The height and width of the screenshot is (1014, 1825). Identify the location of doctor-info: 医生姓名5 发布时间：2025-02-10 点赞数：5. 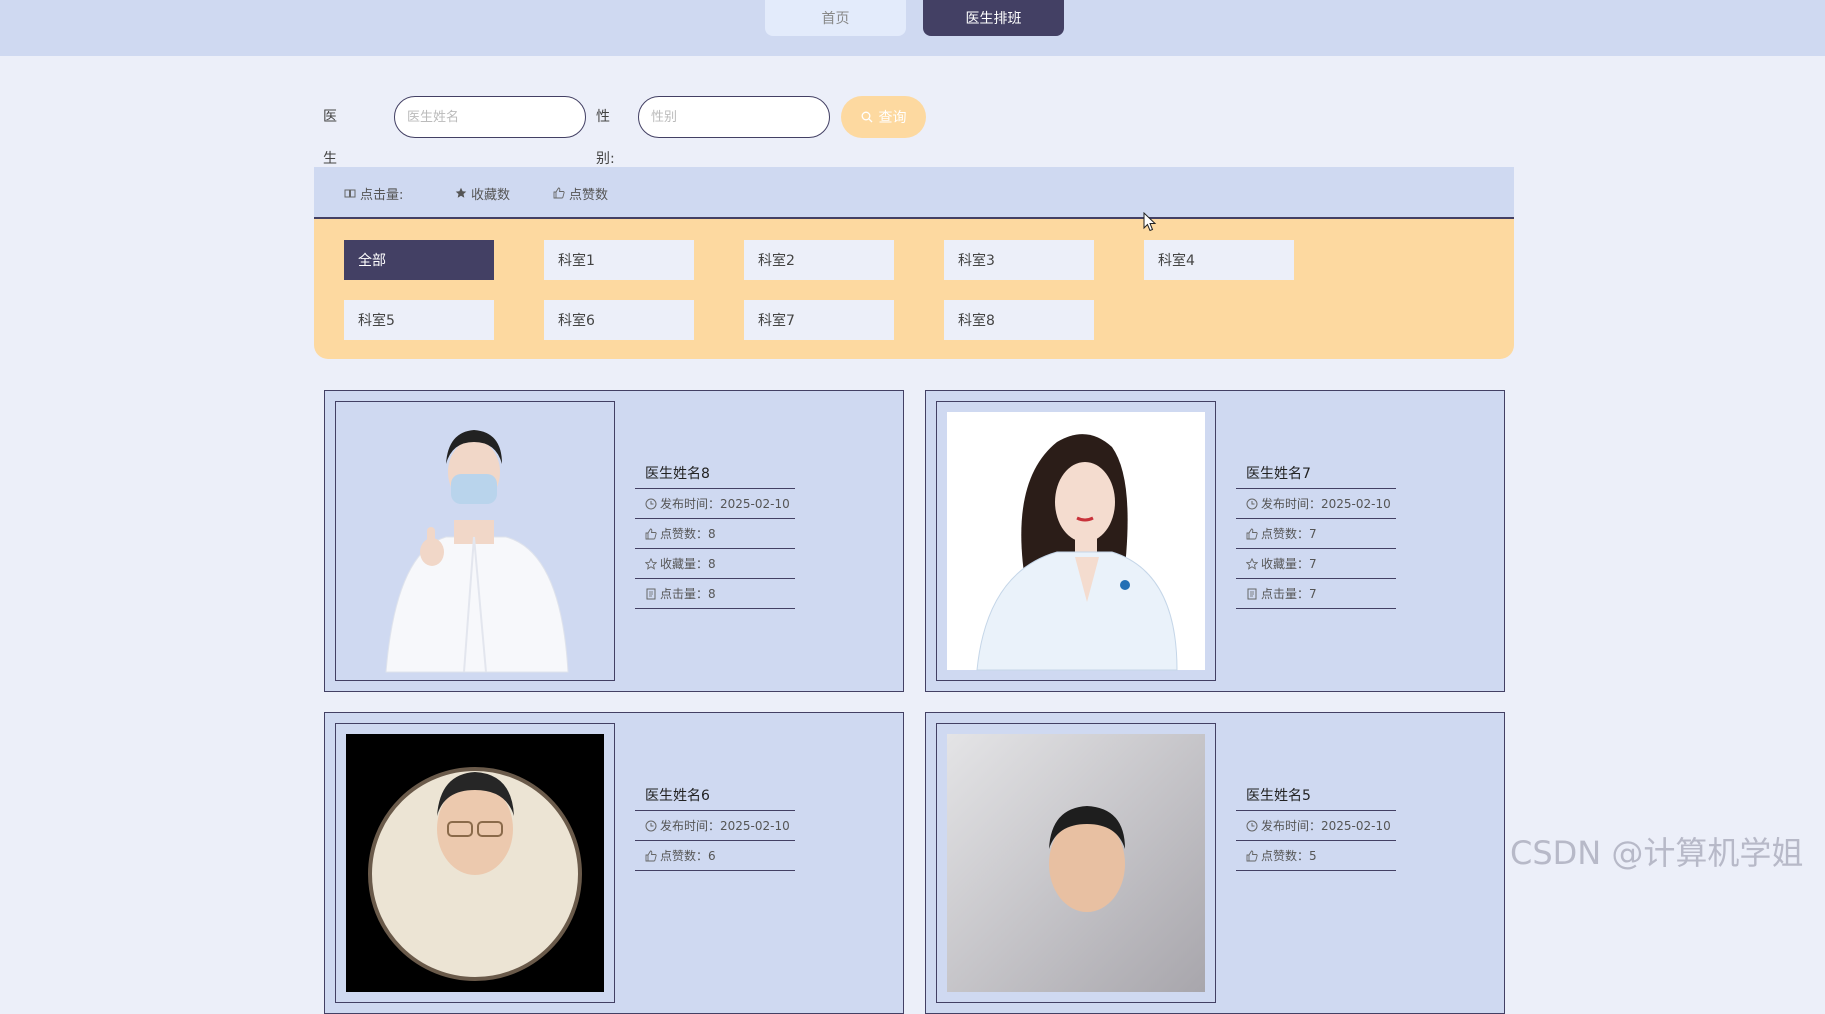
(1316, 828).